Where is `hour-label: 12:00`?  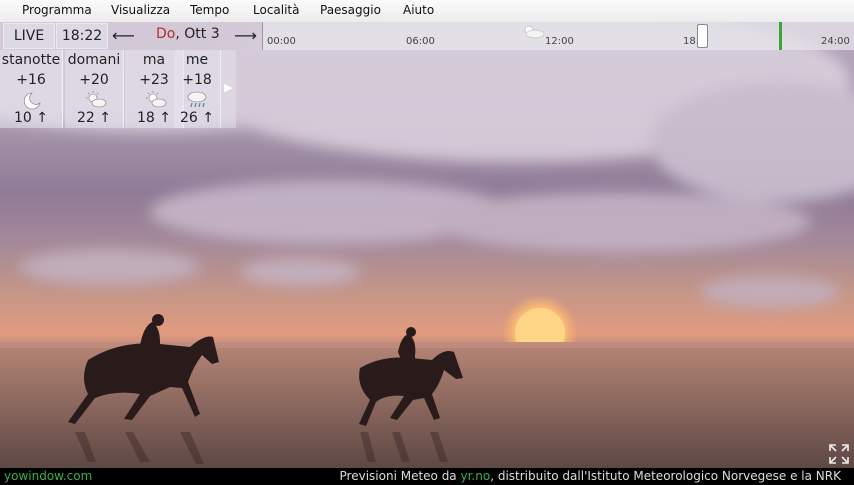 hour-label: 12:00 is located at coordinates (559, 41).